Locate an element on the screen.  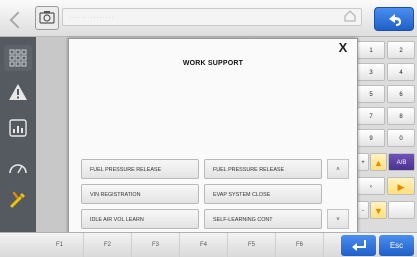
nav-back-icon is located at coordinates (18, 20).